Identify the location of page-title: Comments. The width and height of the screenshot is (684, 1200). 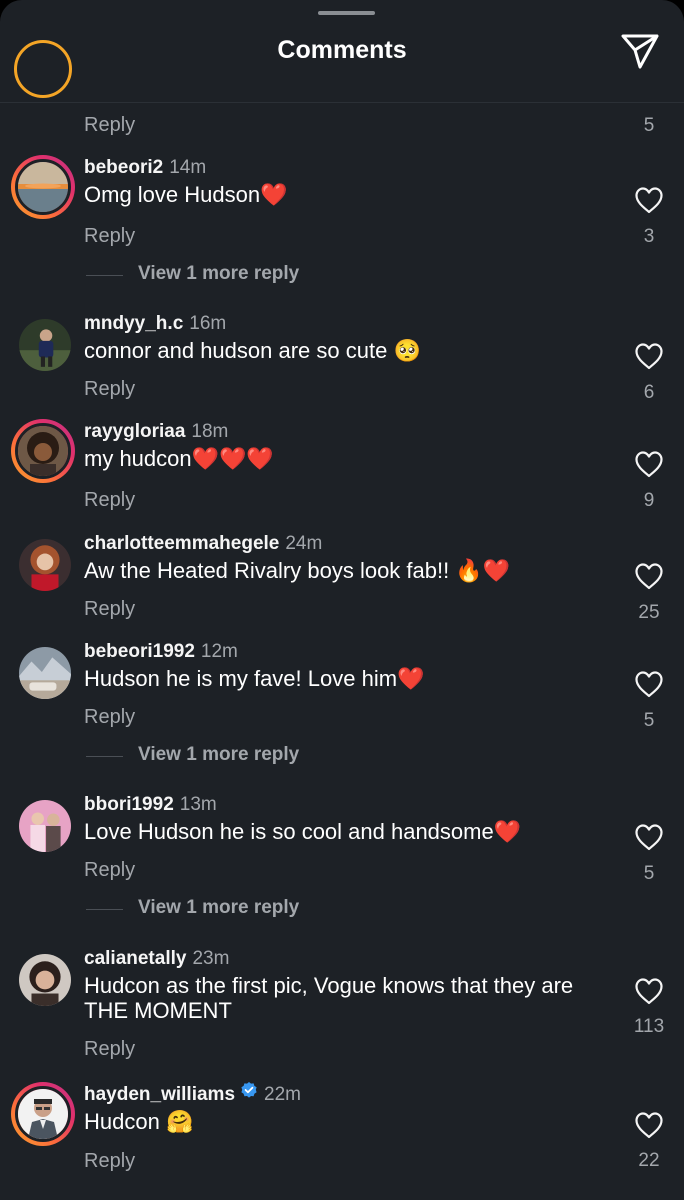
(342, 50).